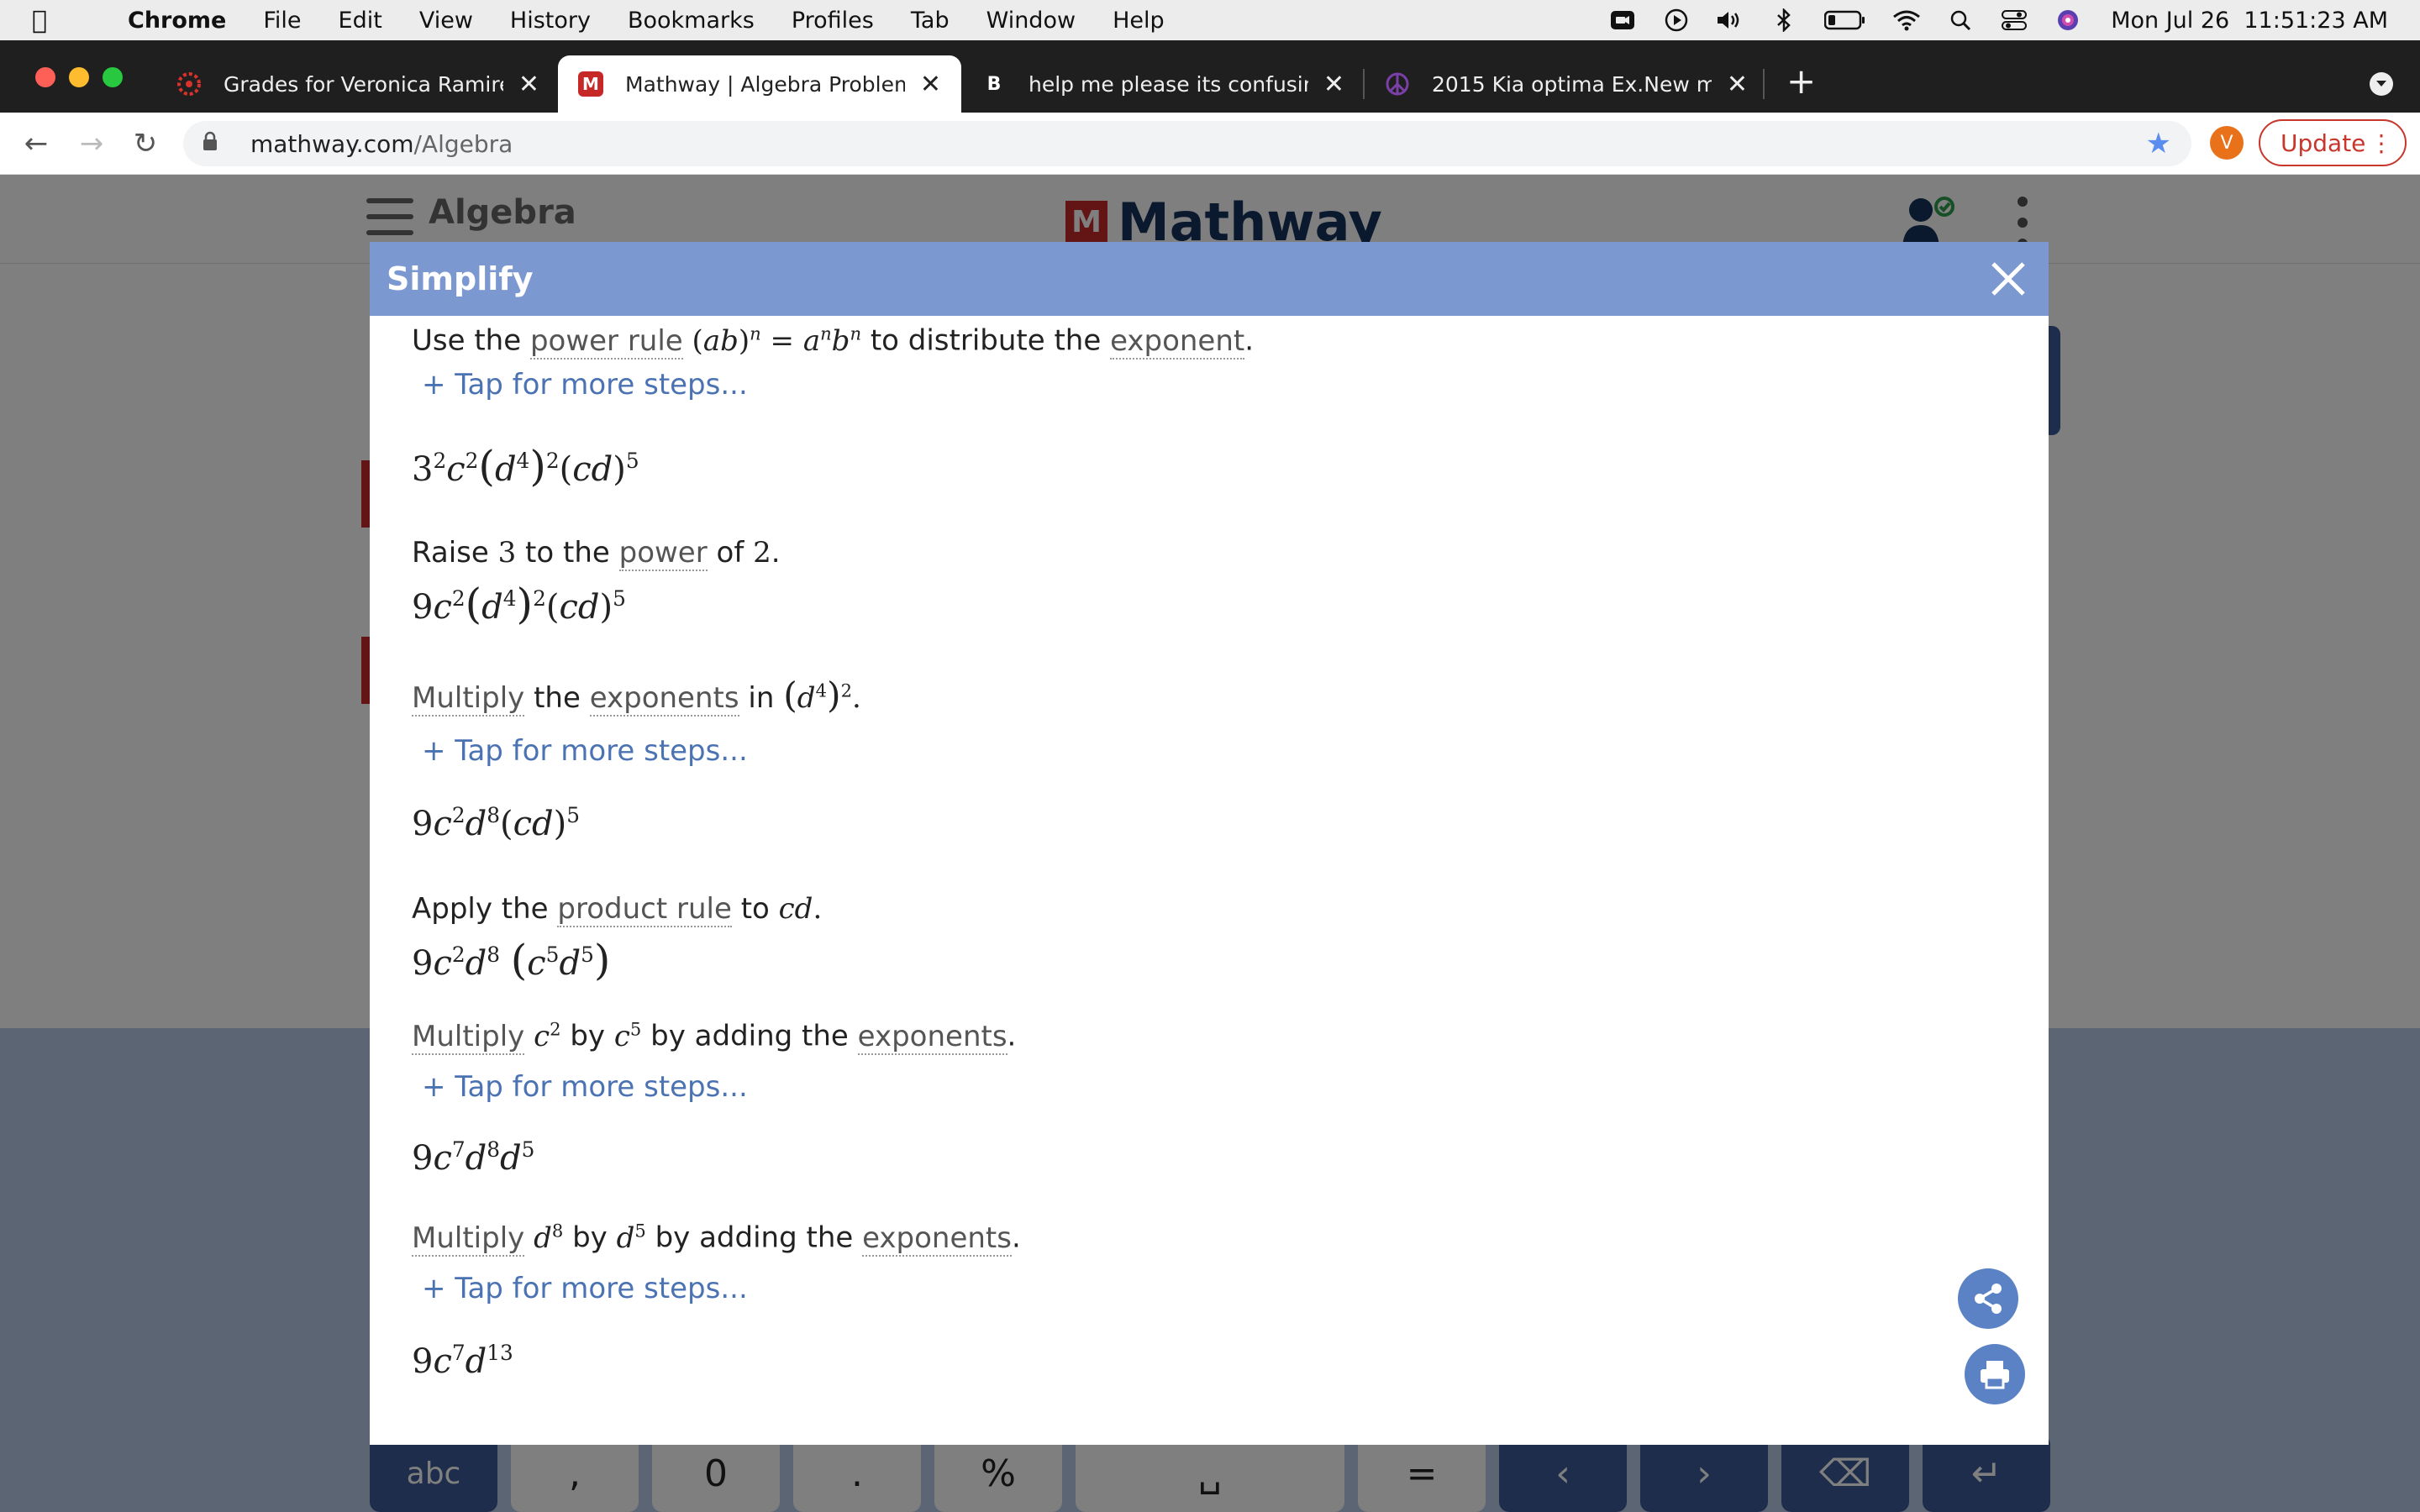  What do you see at coordinates (754, 1238) in the screenshot?
I see `step-text: by adding the` at bounding box center [754, 1238].